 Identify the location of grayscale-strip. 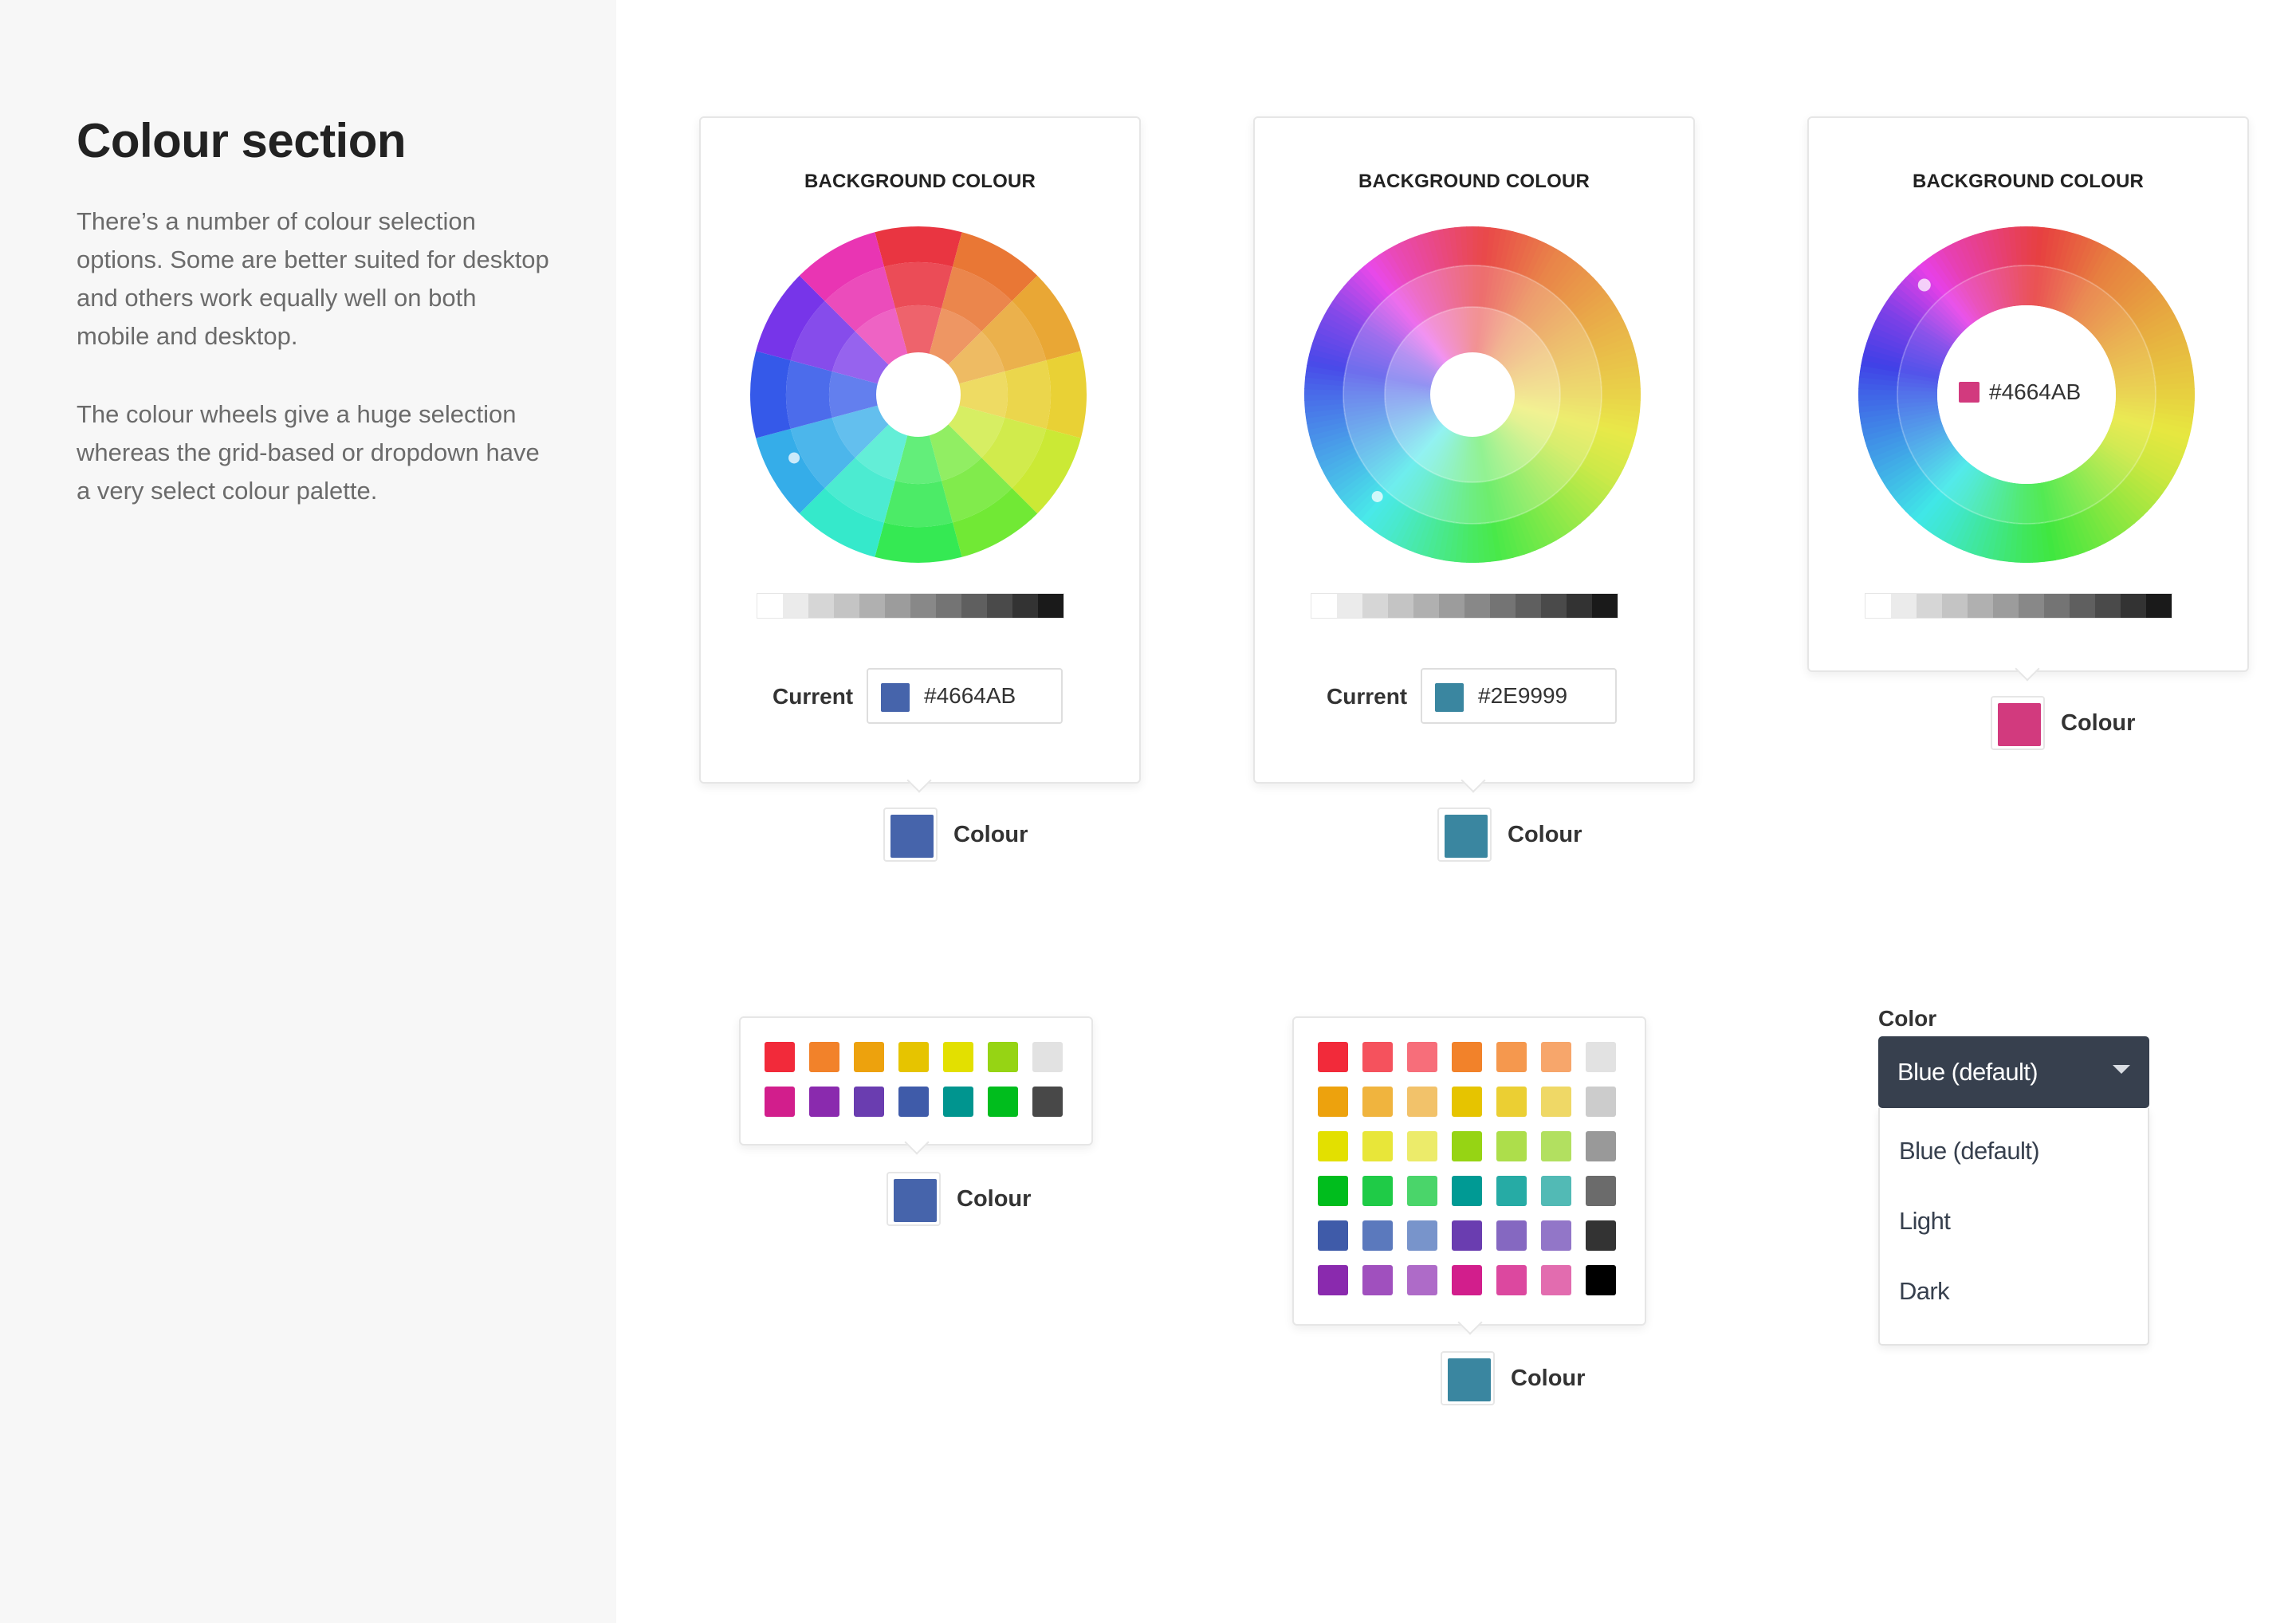
(910, 606).